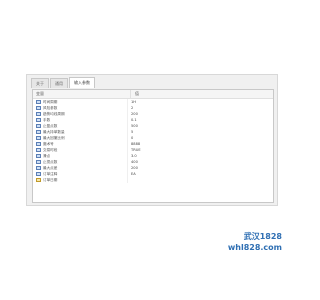 The image size is (320, 300). Describe the element at coordinates (40, 83) in the screenshot. I see `tab-about: 关于` at that location.